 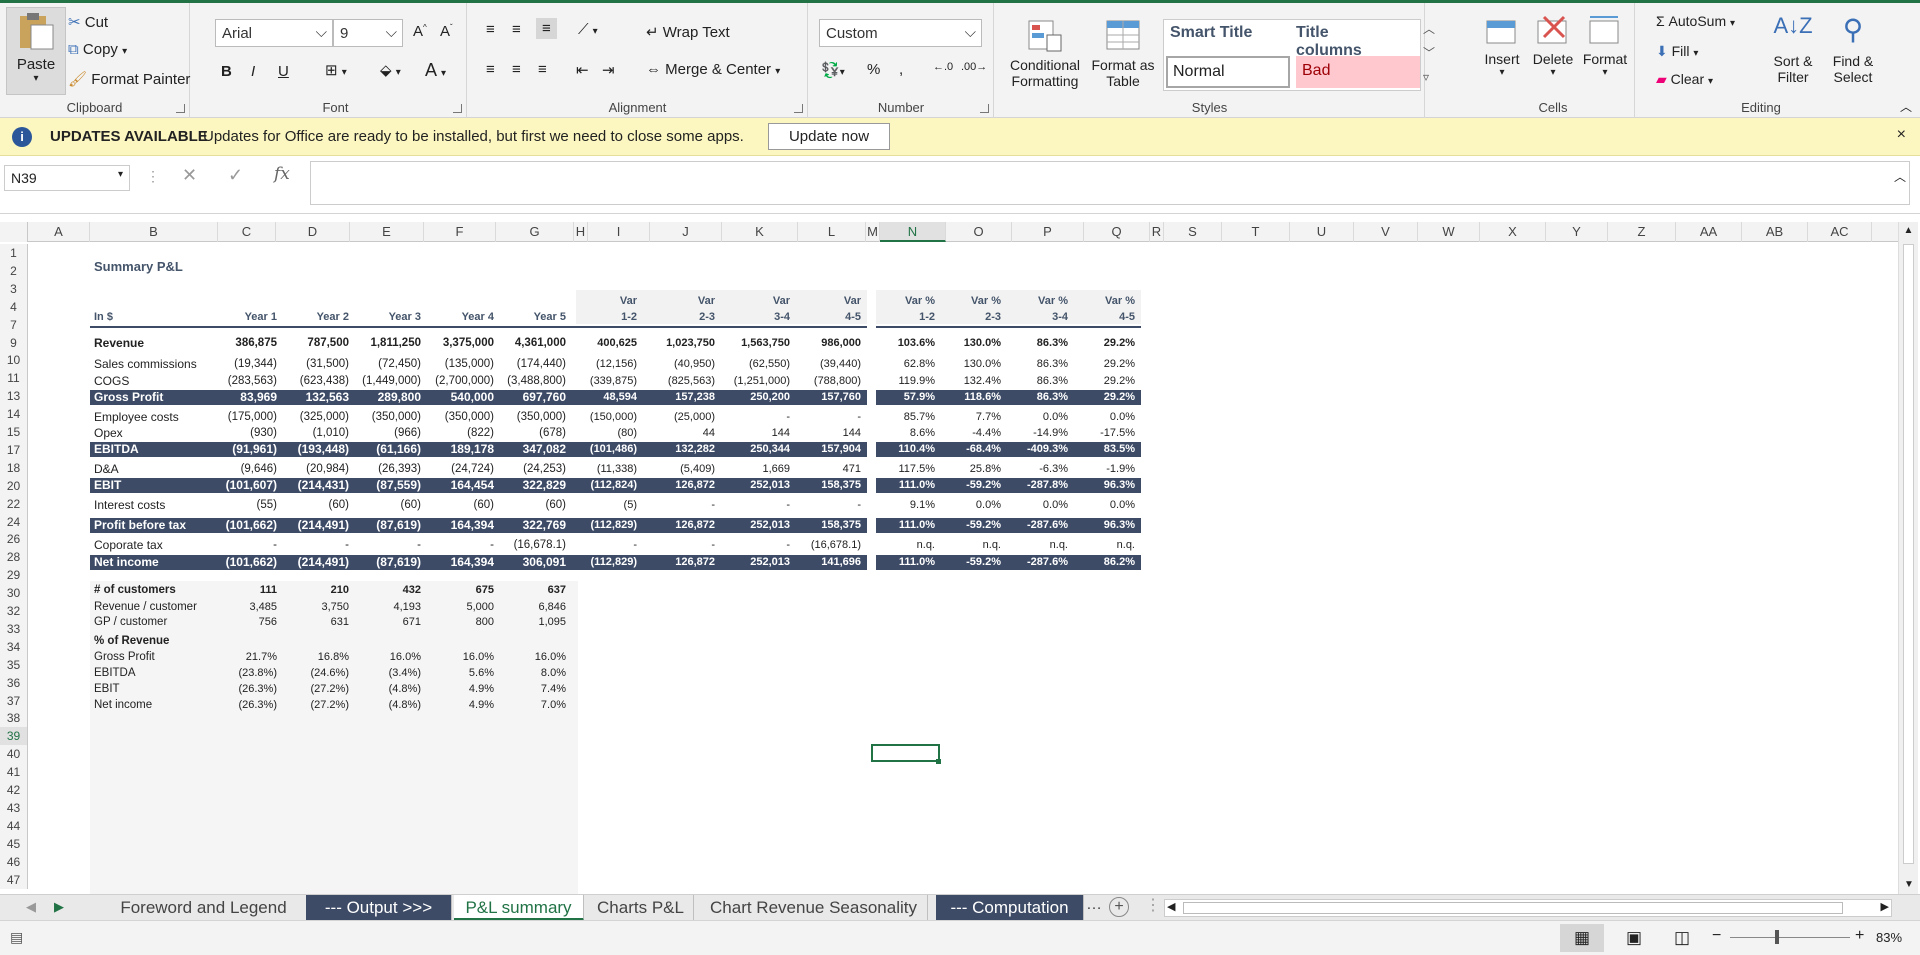 I want to click on column-header: AB, so click(x=1775, y=232).